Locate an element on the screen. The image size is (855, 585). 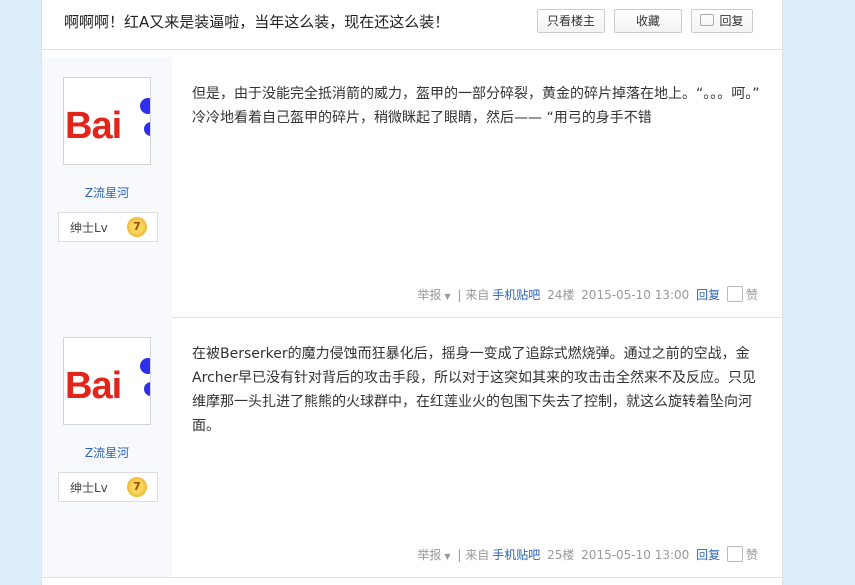
post-meta: 举报 ▼ | 来自 手机贴吧 24楼 2015-05-10 13:00 回复 赞 is located at coordinates (584, 294).